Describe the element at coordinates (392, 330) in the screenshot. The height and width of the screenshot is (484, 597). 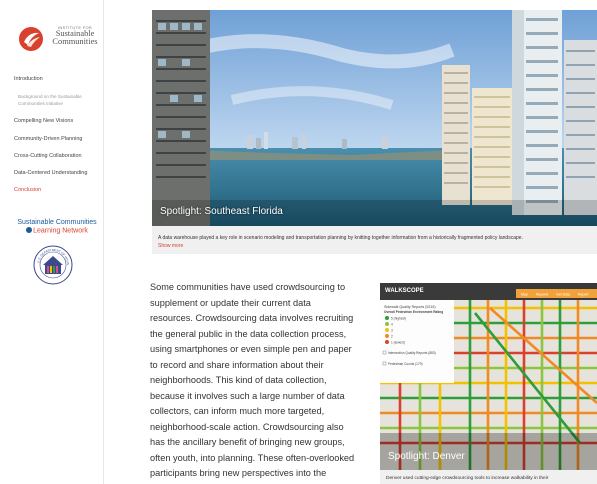
I see `legend-label: 3` at that location.